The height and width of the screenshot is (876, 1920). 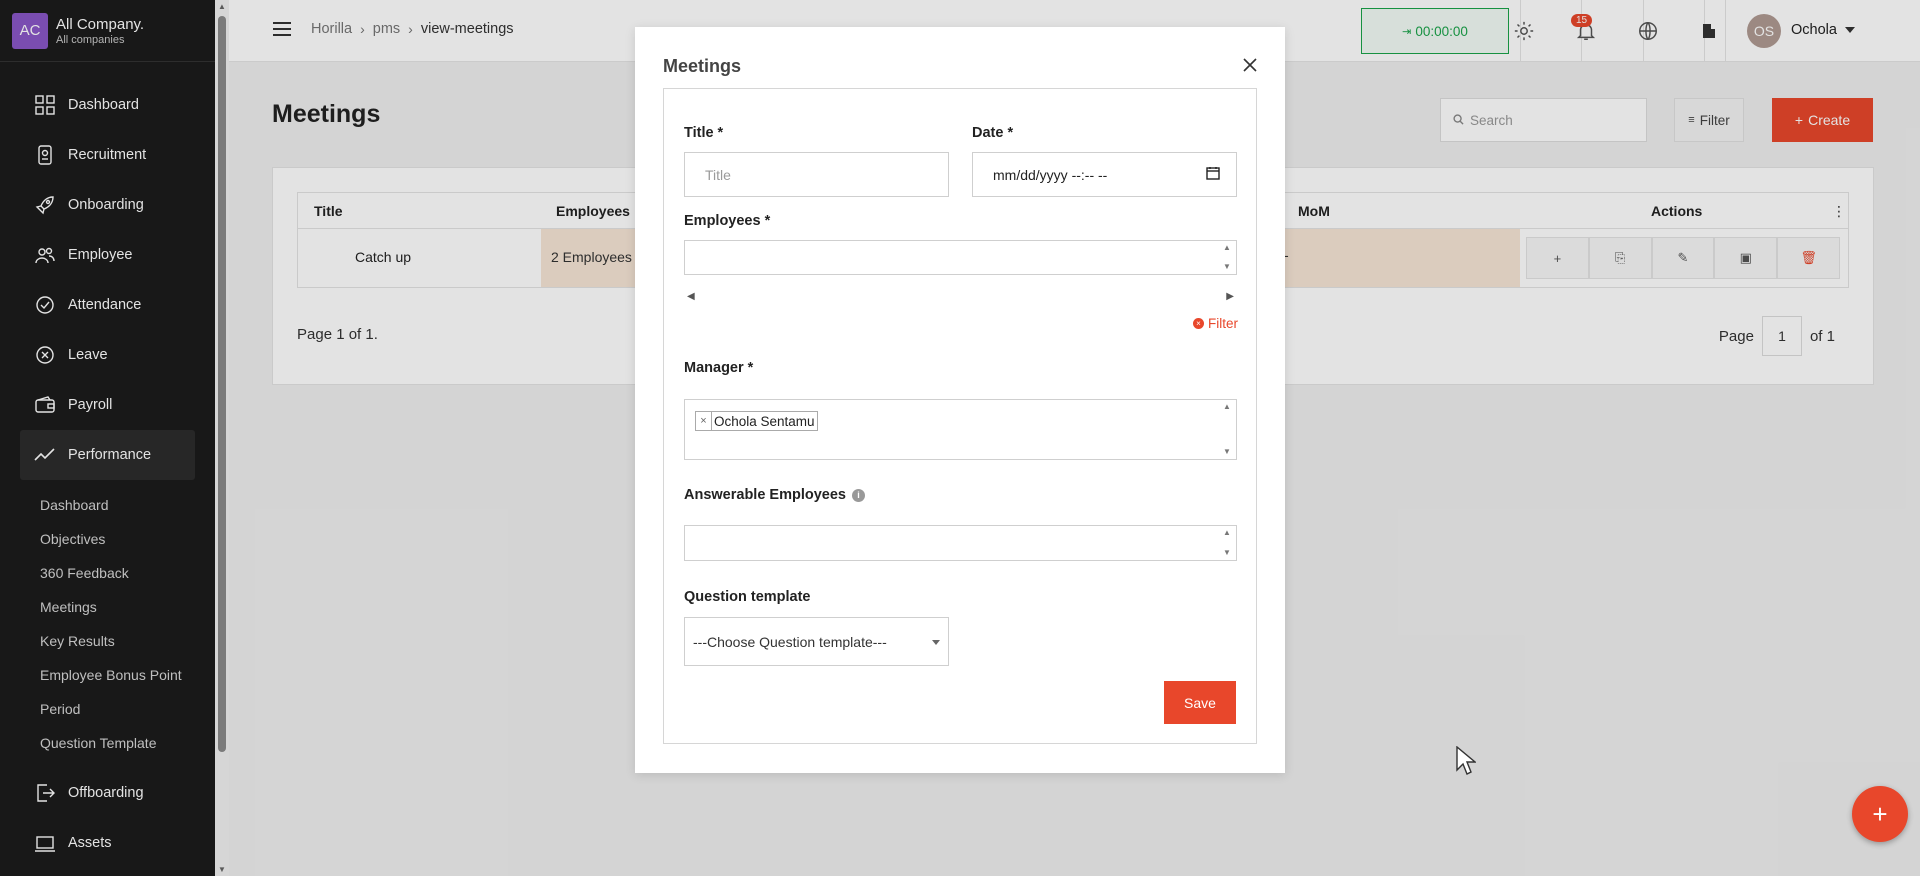 I want to click on answerable-employees-select: ▲ ▼, so click(x=960, y=543).